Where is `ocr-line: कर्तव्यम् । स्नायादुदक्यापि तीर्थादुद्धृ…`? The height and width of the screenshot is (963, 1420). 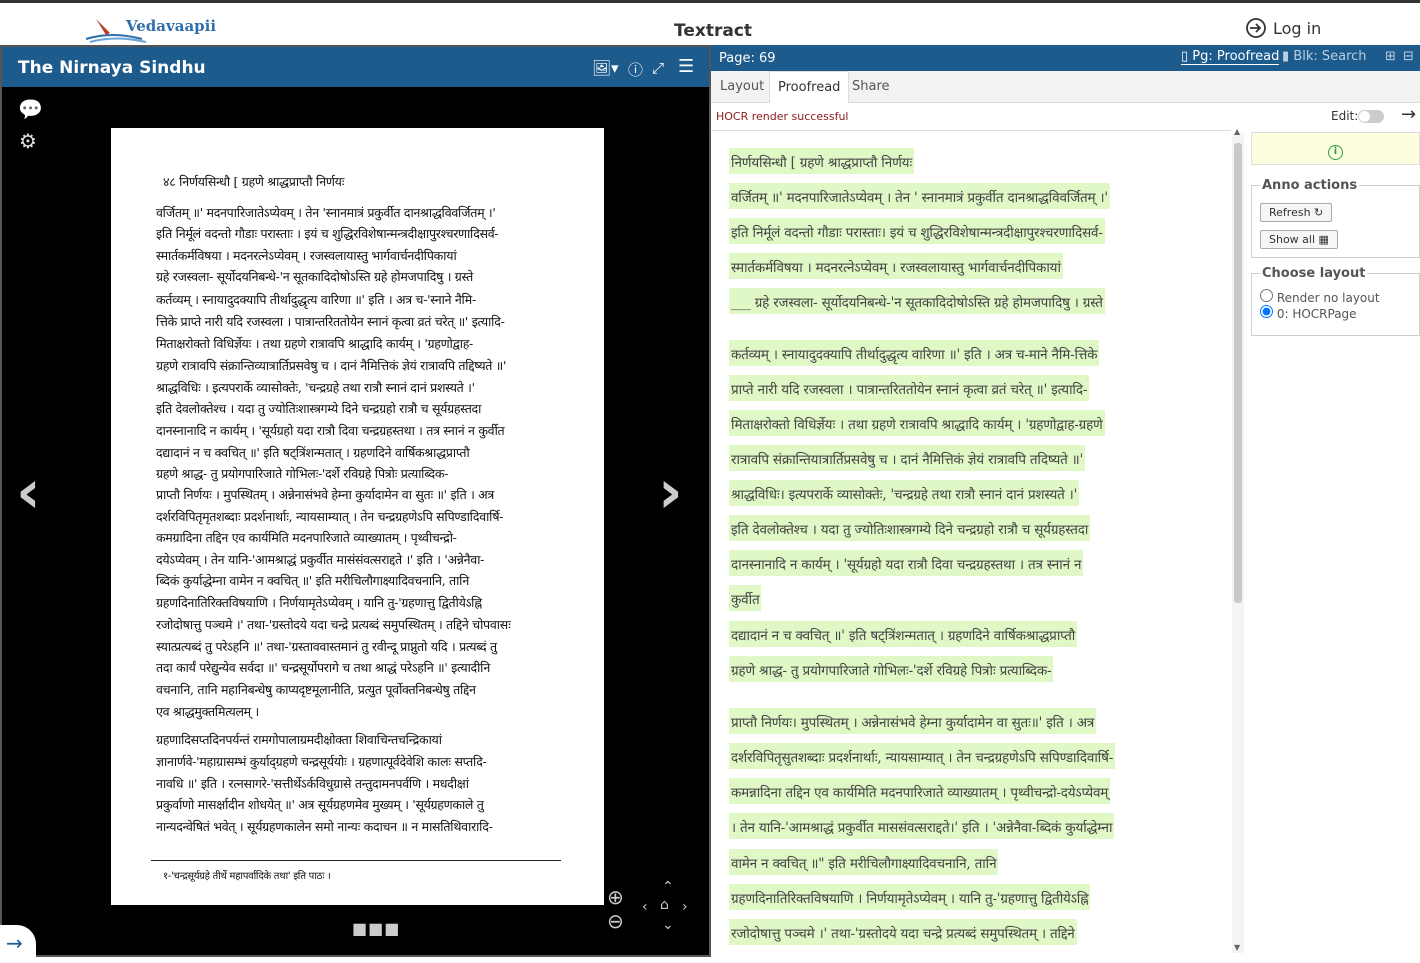
ocr-line: कर्तव्यम् । स्नायादुदक्यापि तीर्थादुद्धृ… is located at coordinates (914, 353).